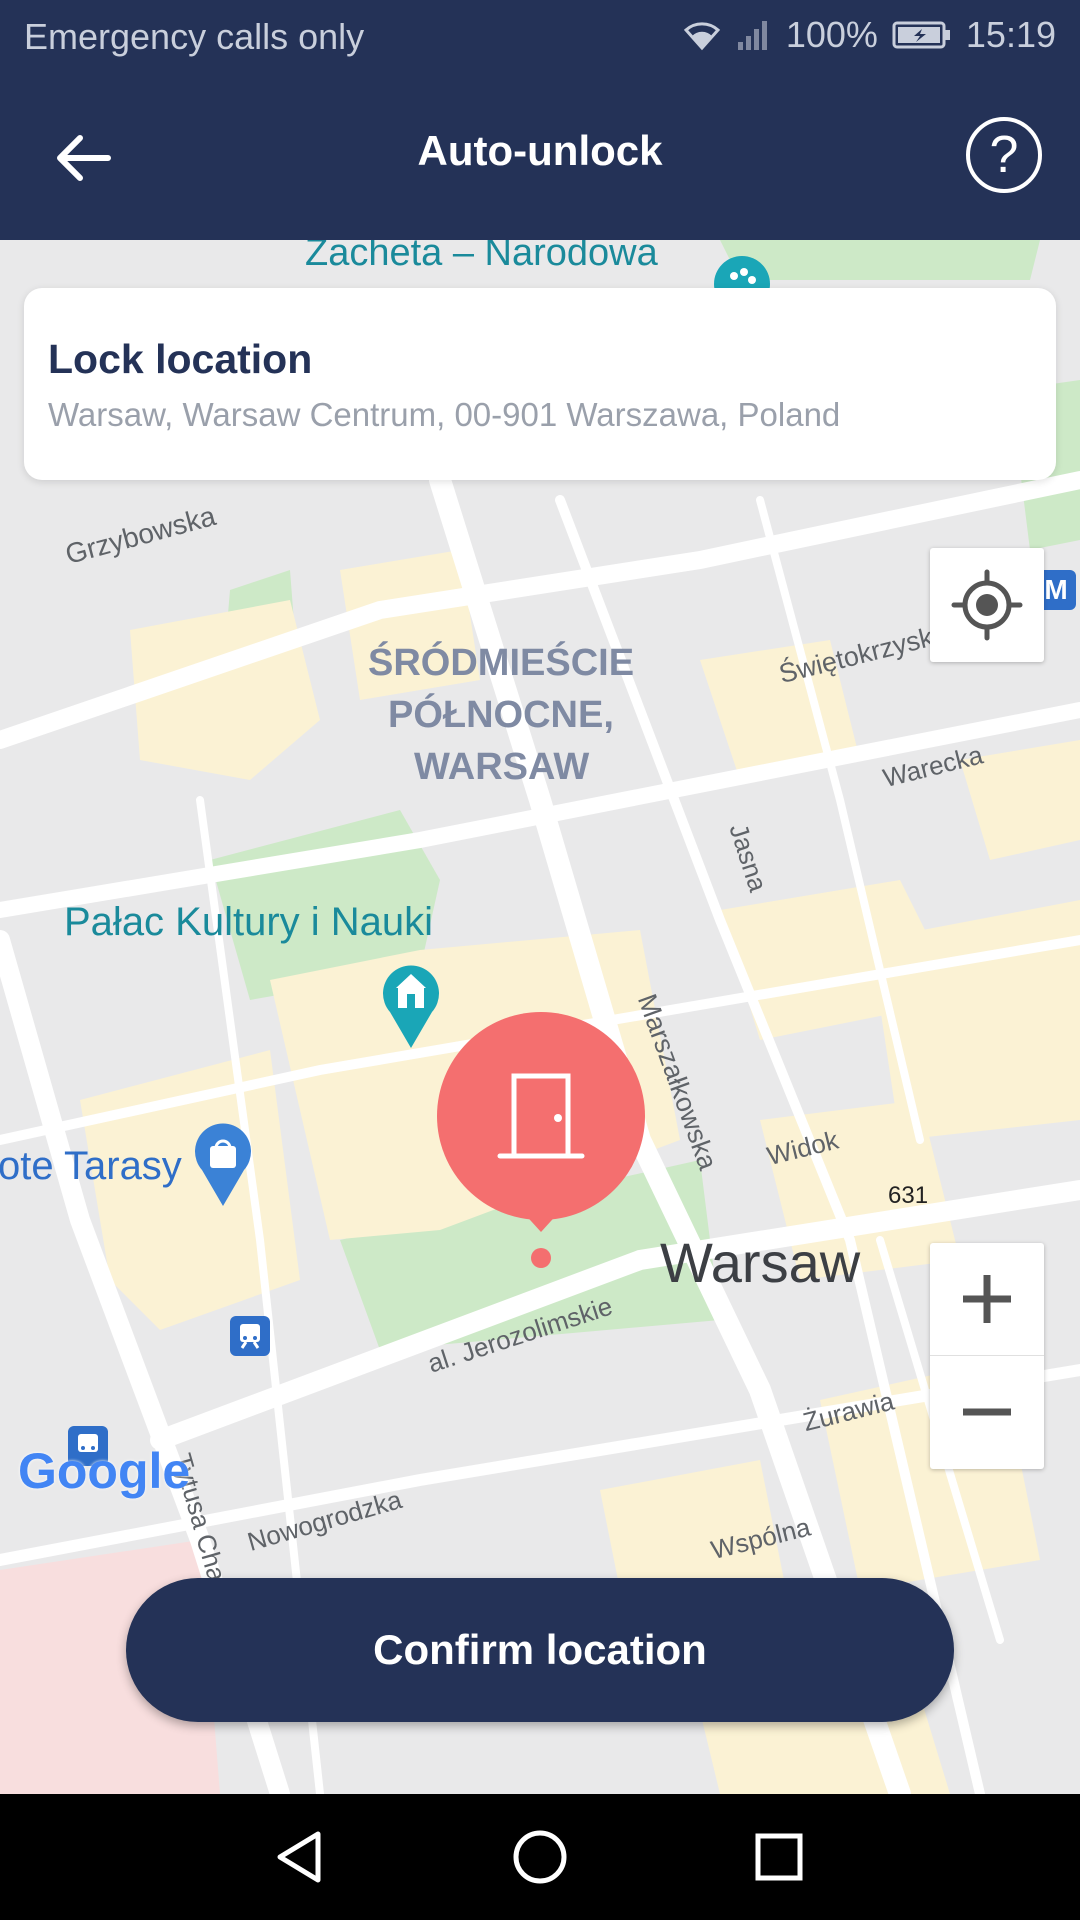 The height and width of the screenshot is (1920, 1080). I want to click on zoom-in-button, so click(987, 1299).